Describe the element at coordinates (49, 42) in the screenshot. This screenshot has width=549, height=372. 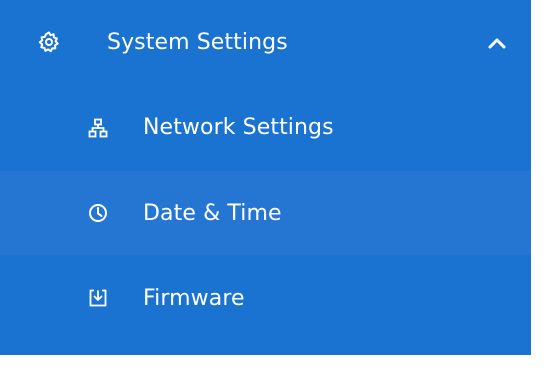
I see `gear-icon` at that location.